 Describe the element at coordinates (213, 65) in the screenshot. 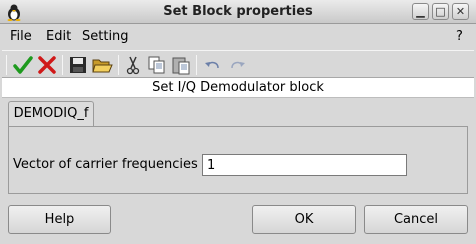

I see `undo-icon` at that location.